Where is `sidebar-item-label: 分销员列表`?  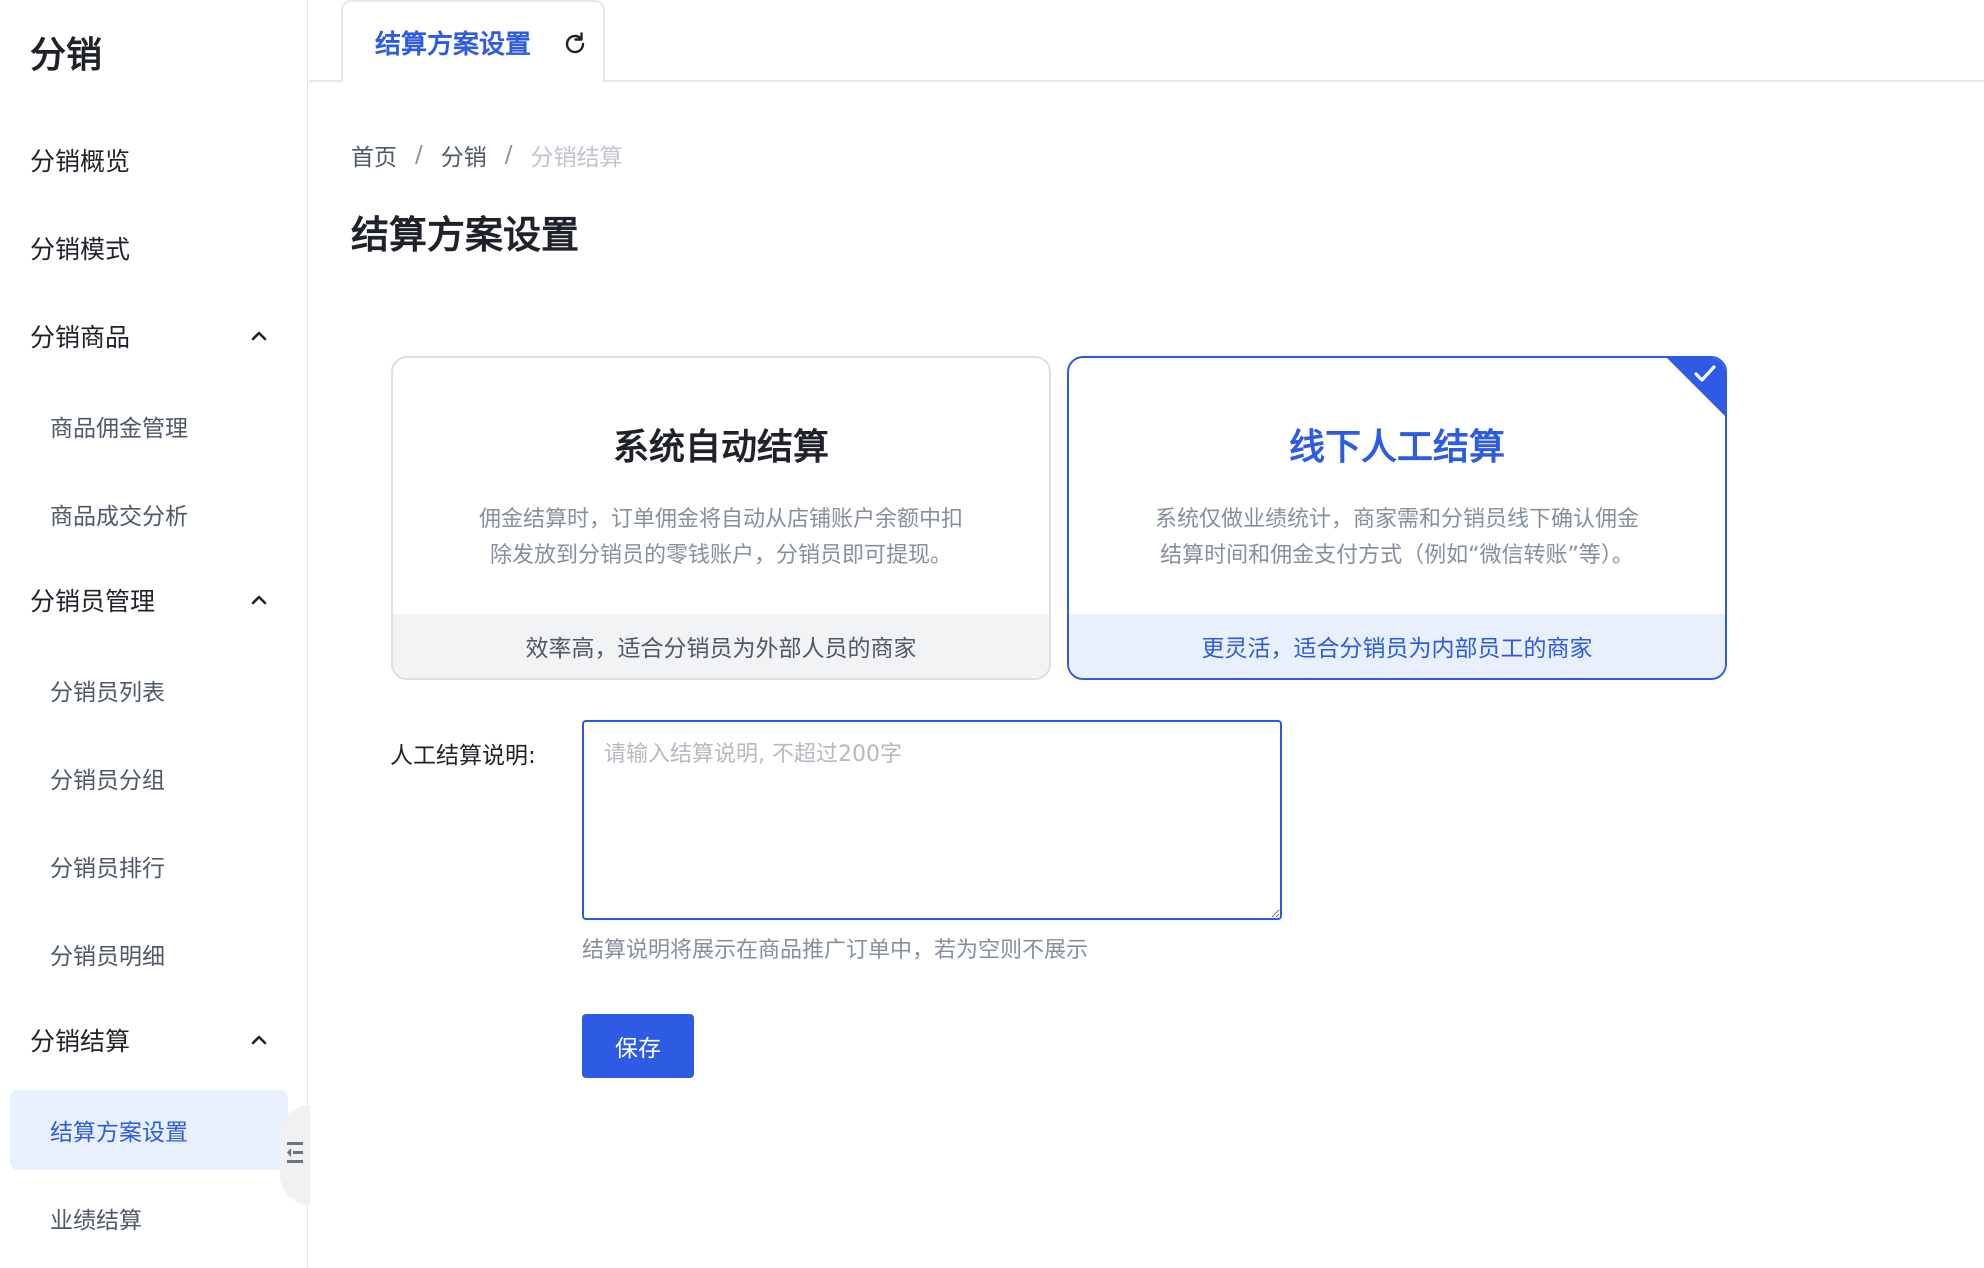
sidebar-item-label: 分销员列表 is located at coordinates (107, 693).